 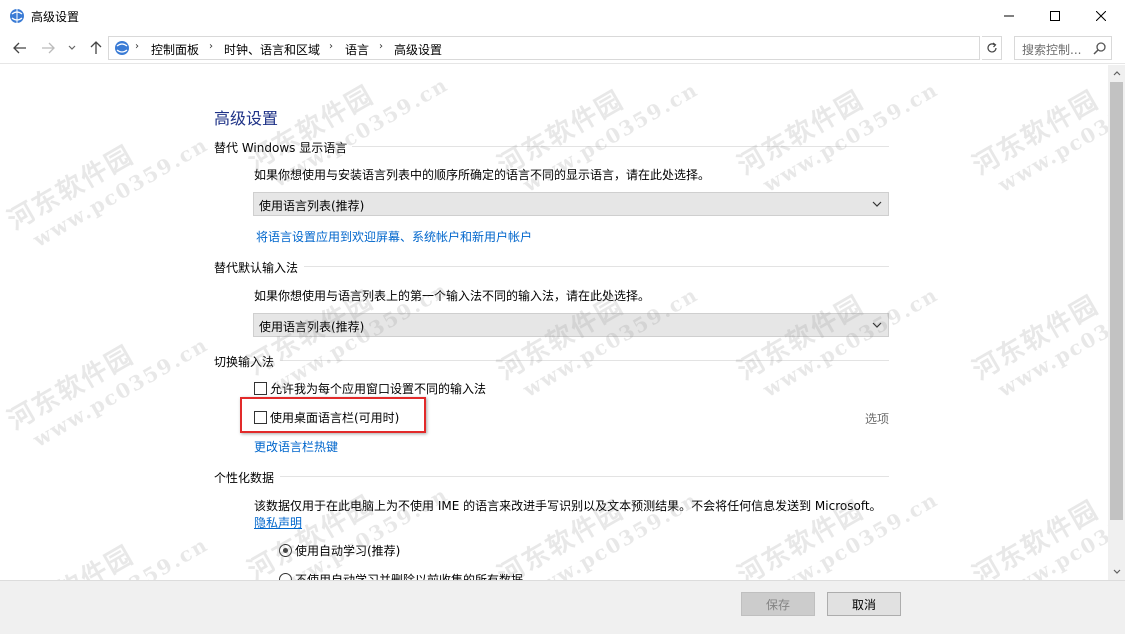 I want to click on auto-learning-radio, so click(x=285, y=550).